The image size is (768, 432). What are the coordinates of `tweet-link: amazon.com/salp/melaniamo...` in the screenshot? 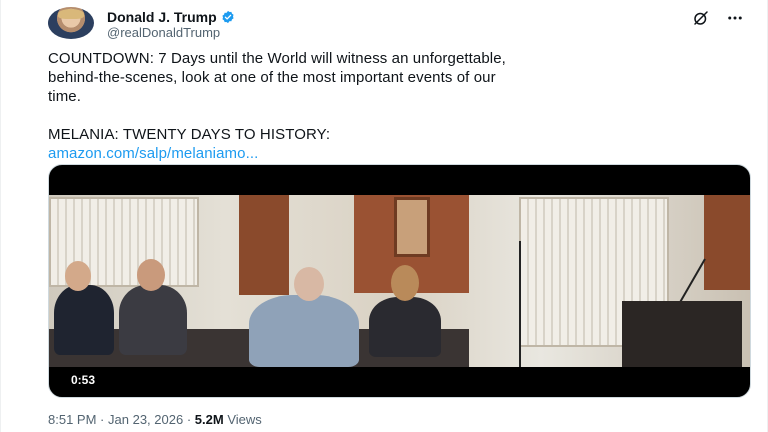 It's located at (153, 153).